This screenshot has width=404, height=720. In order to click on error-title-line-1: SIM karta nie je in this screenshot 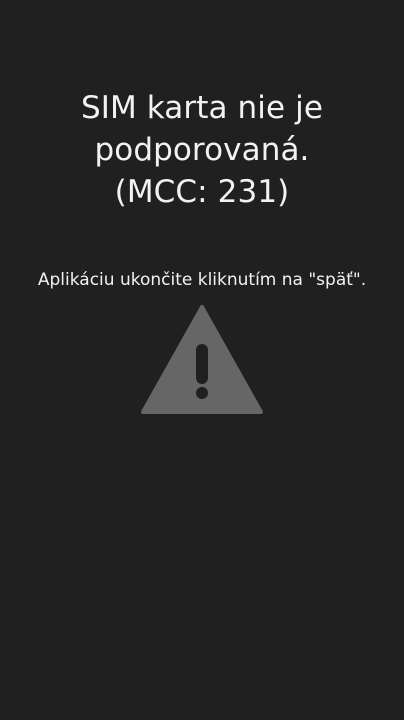, I will do `click(202, 107)`.